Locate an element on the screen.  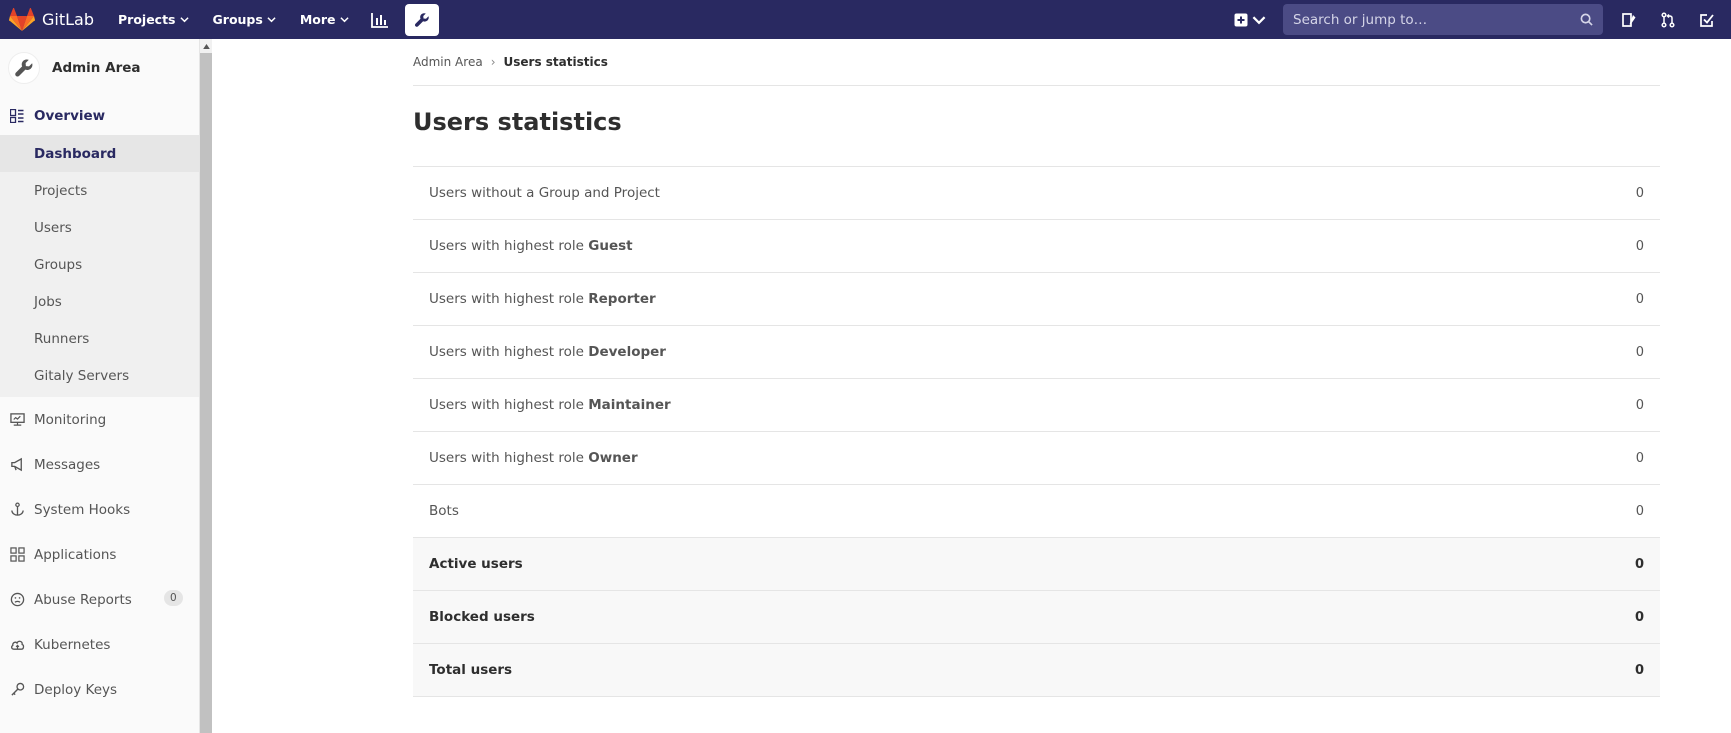
stats-row-text: Bots is located at coordinates (444, 511).